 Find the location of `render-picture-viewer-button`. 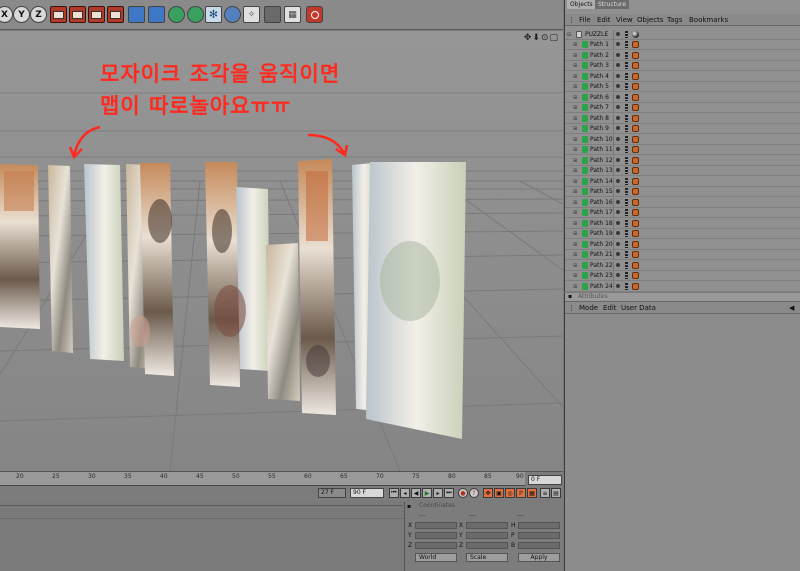

render-picture-viewer-button is located at coordinates (96, 14).